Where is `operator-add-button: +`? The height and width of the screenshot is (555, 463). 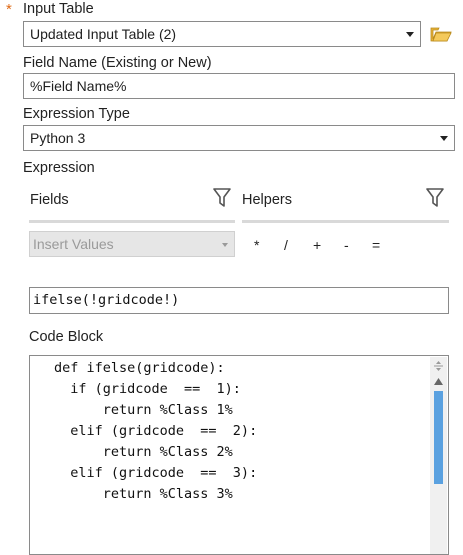
operator-add-button: + is located at coordinates (317, 245).